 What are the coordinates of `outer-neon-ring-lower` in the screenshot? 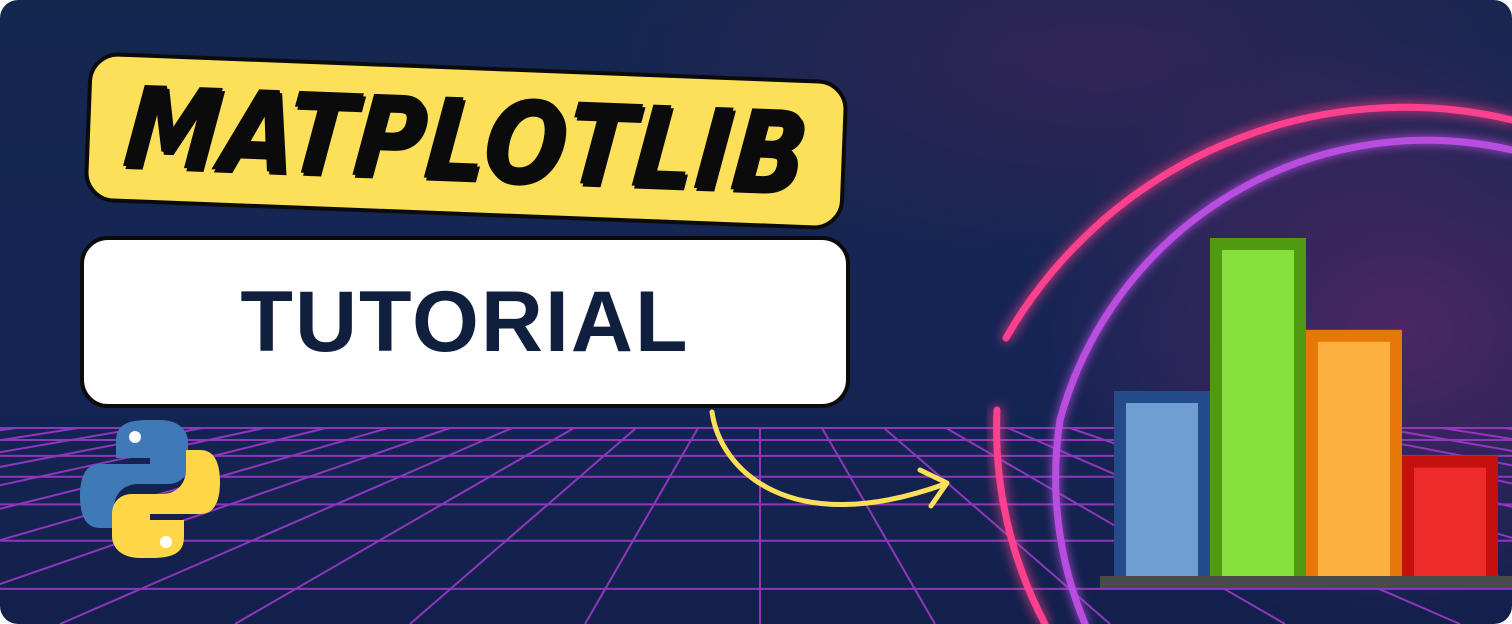 It's located at (1021, 515).